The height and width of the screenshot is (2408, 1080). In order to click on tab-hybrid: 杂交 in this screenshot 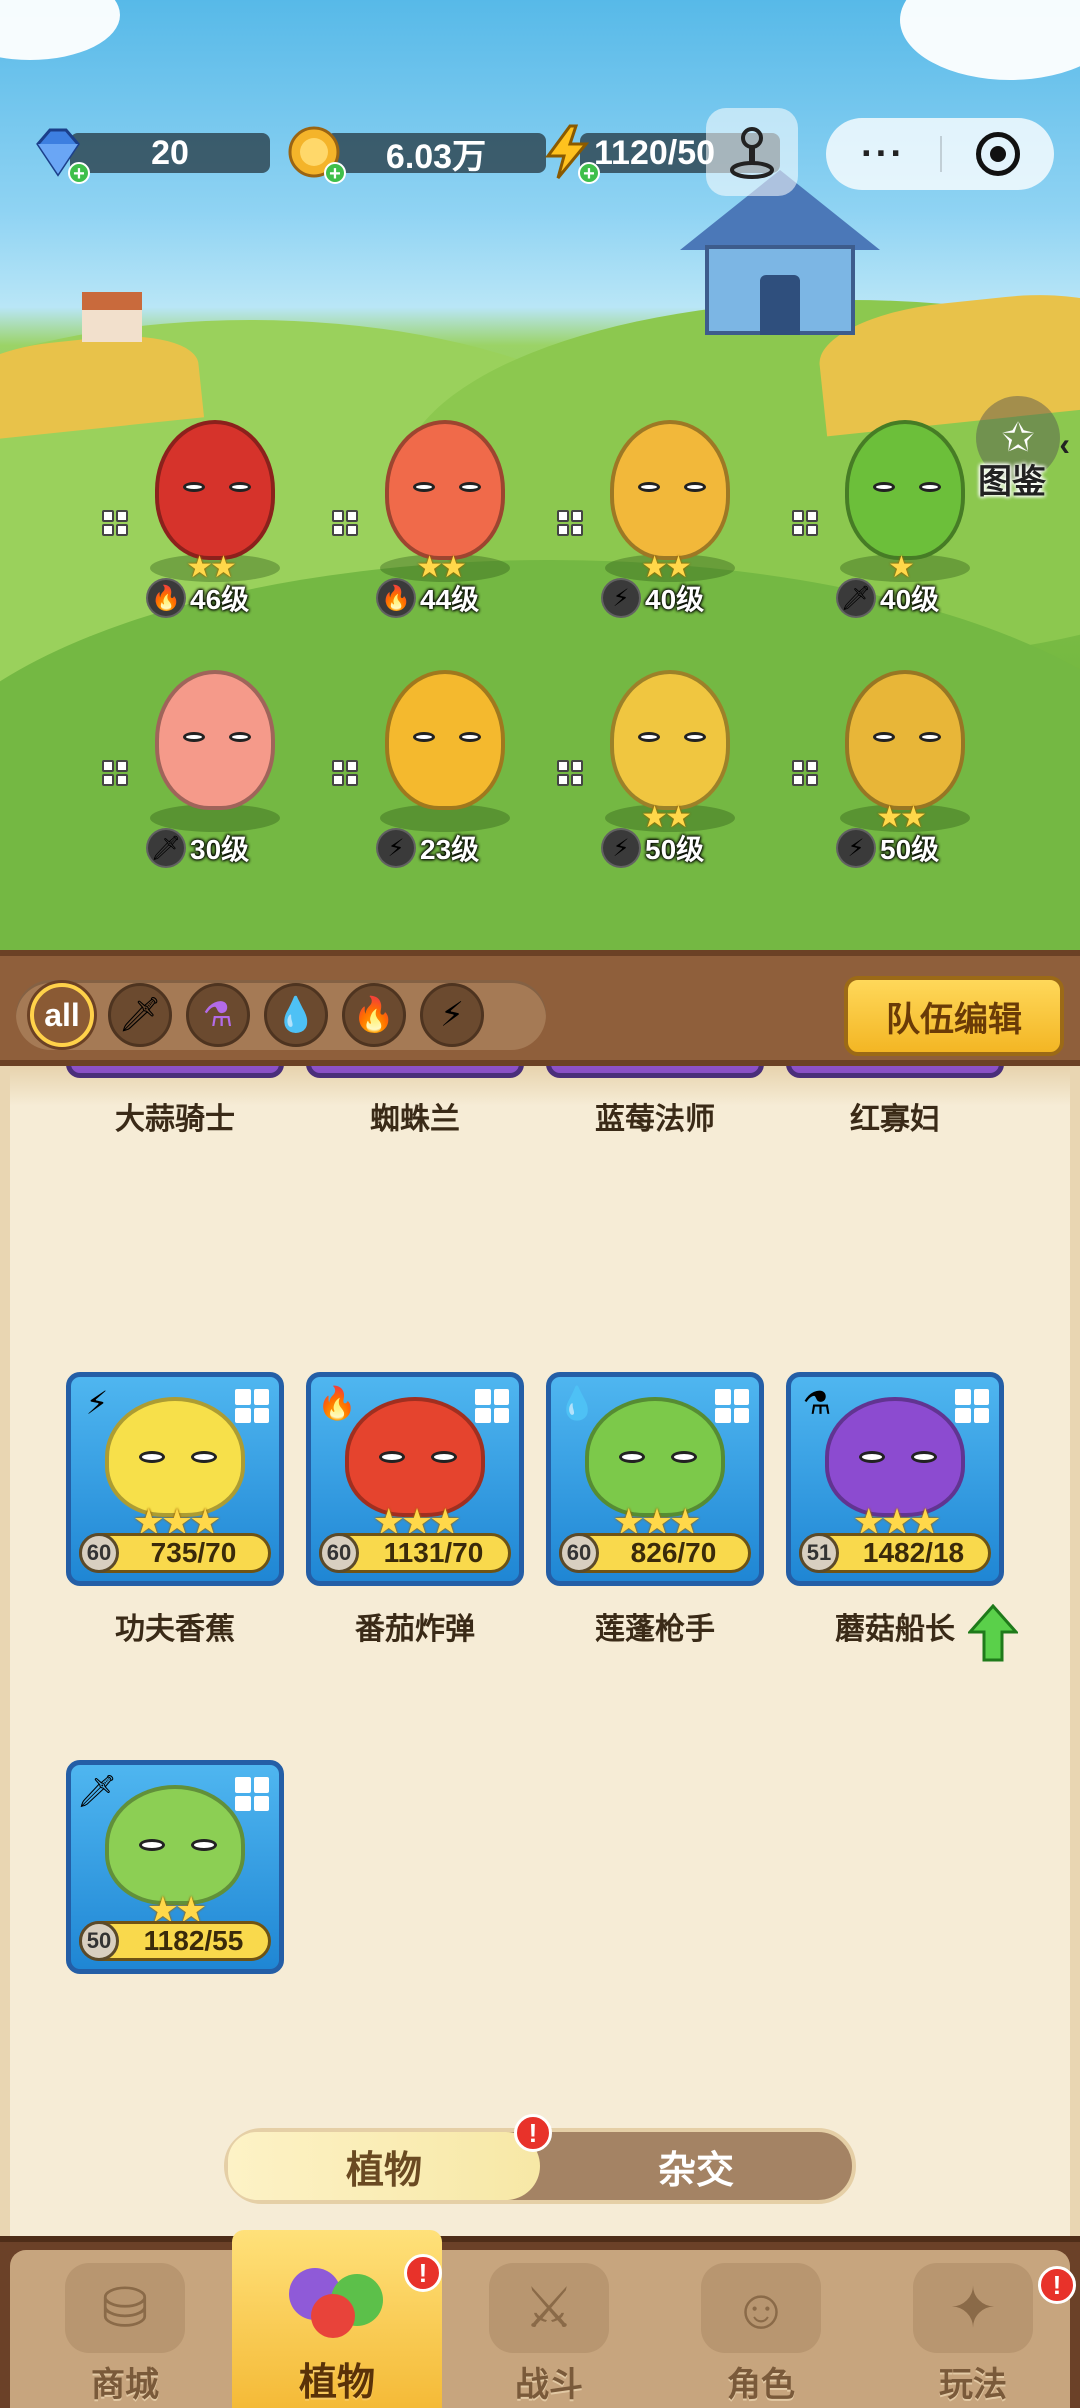, I will do `click(696, 2166)`.